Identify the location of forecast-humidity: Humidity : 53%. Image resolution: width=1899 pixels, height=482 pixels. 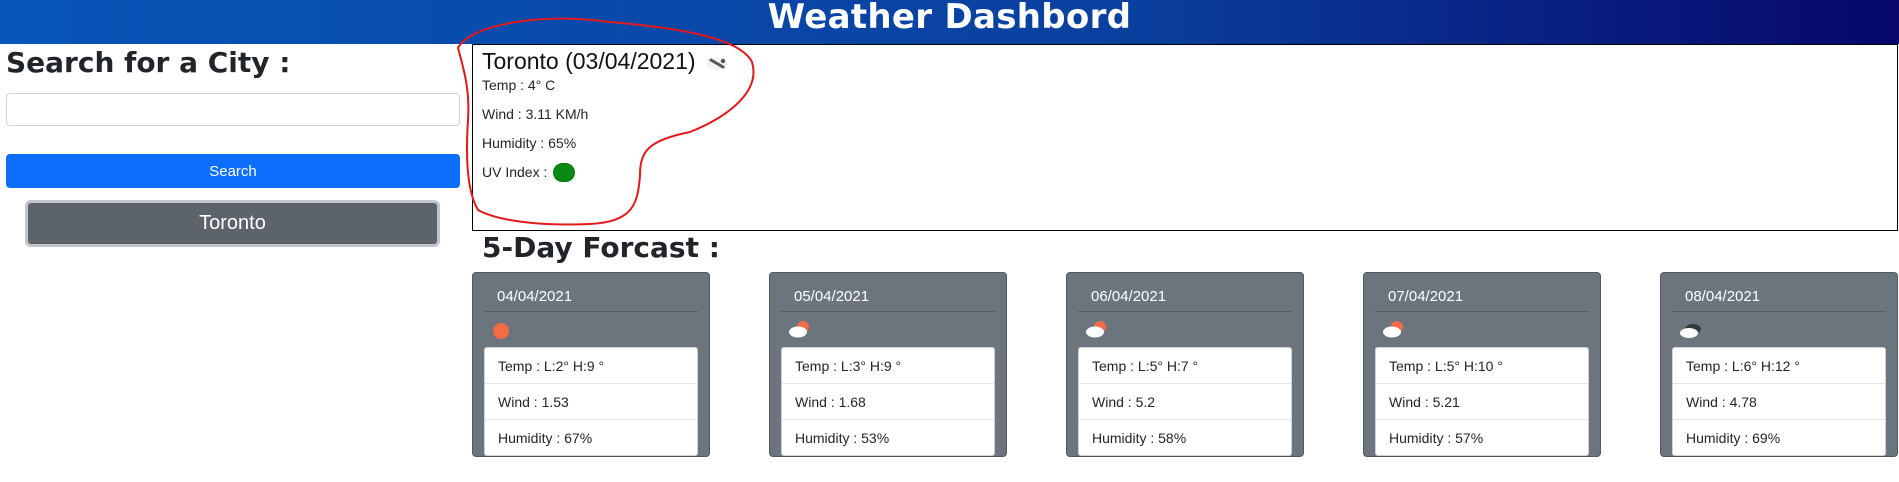
(842, 438).